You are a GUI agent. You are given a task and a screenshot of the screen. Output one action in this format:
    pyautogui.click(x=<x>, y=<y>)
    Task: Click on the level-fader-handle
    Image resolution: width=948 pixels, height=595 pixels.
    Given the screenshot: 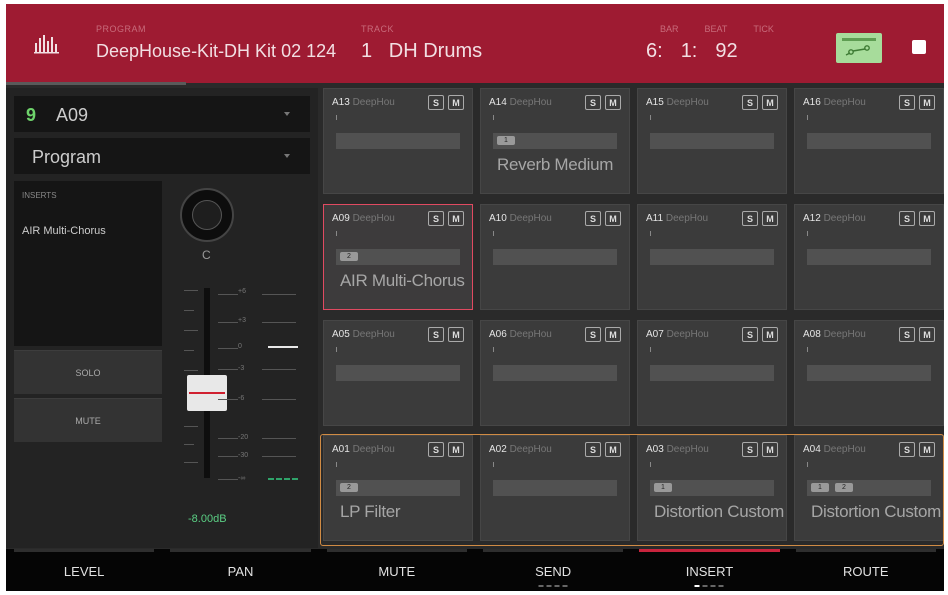 What is the action you would take?
    pyautogui.click(x=207, y=393)
    